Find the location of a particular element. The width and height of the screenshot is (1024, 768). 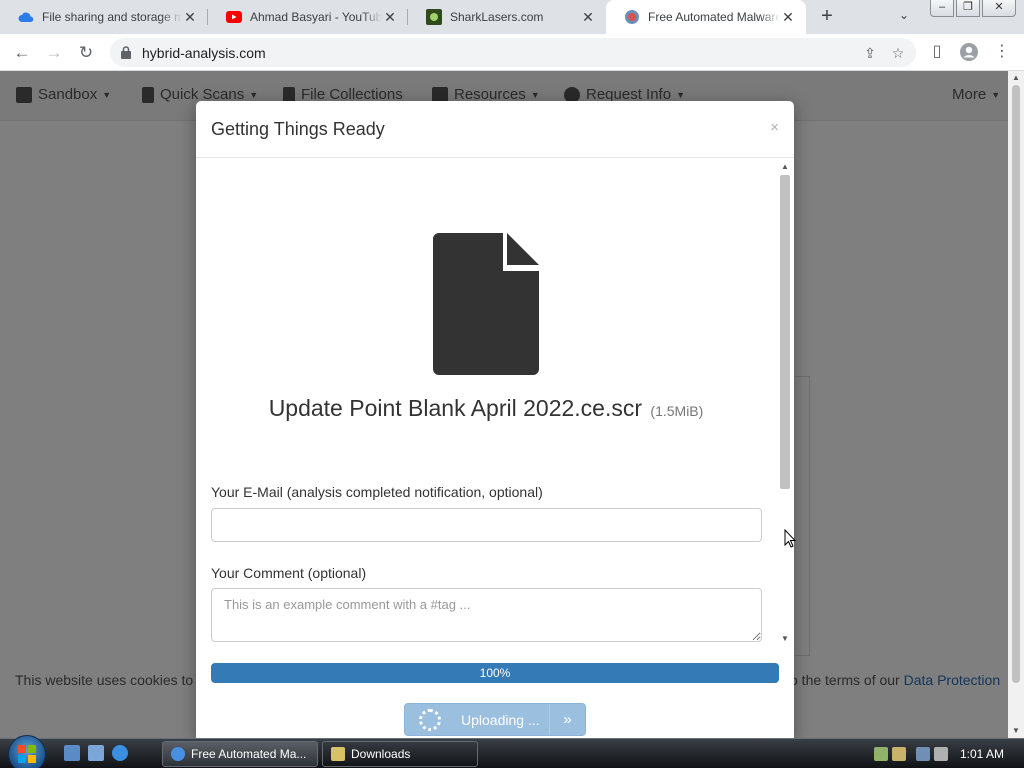

double-chevron-right-icon: » is located at coordinates (567, 719).